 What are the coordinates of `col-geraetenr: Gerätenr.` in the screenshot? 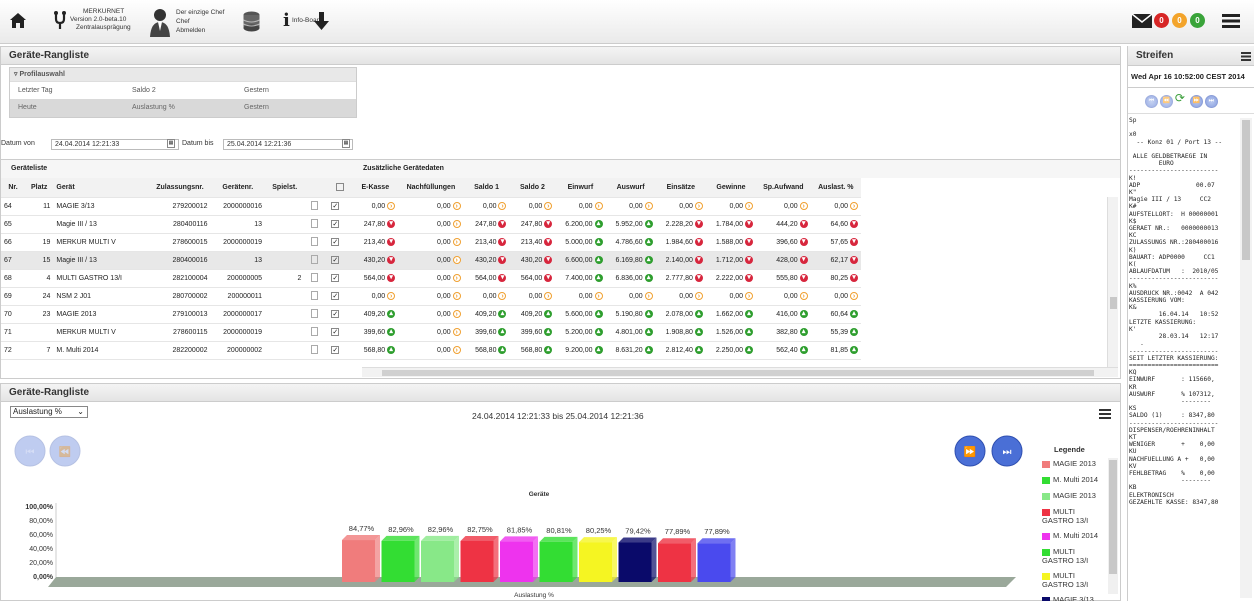 It's located at (238, 188).